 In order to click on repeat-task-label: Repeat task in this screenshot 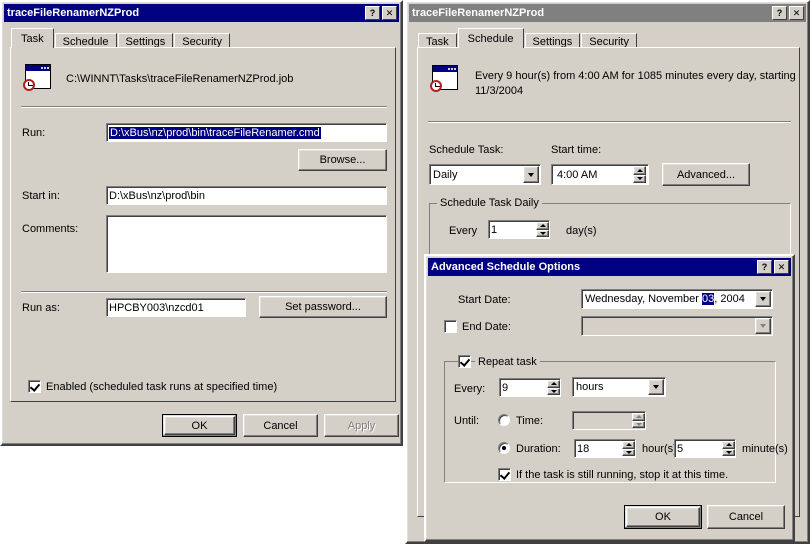, I will do `click(507, 362)`.